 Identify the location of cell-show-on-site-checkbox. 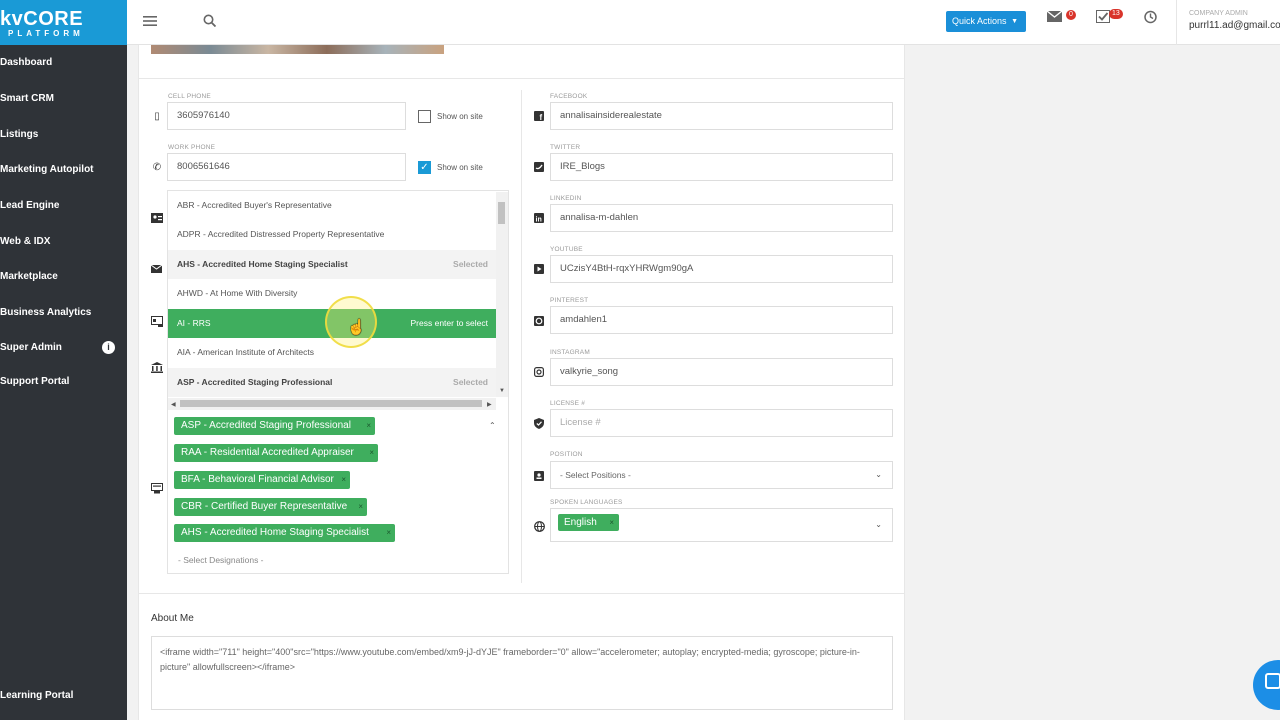
(424, 116).